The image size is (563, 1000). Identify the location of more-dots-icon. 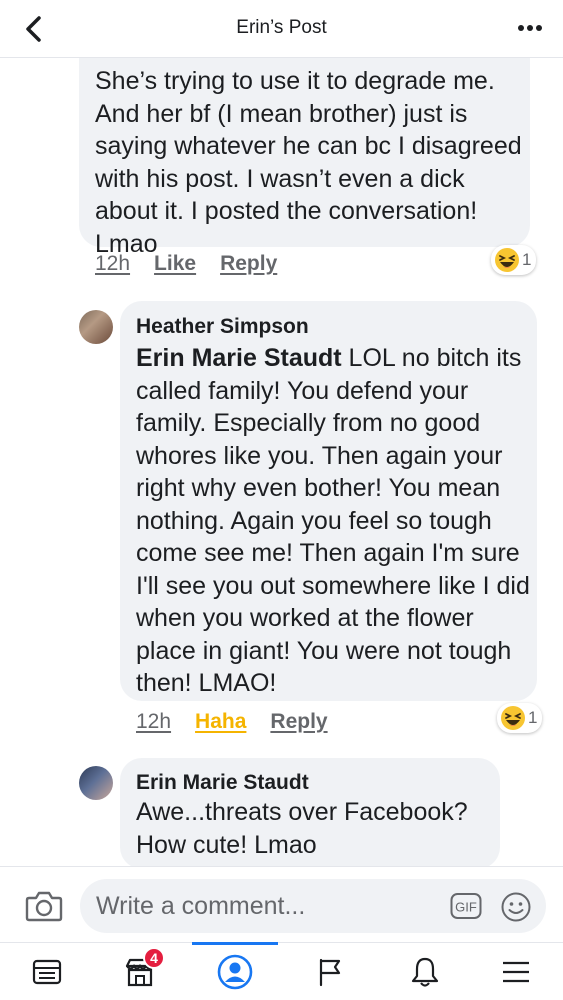
(530, 28).